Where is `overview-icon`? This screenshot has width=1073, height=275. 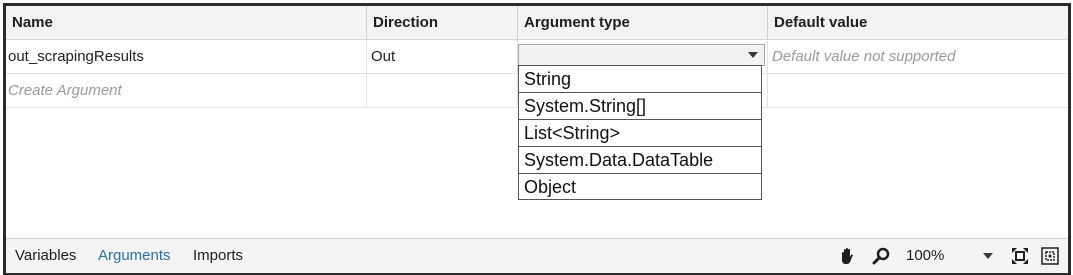
overview-icon is located at coordinates (1050, 256).